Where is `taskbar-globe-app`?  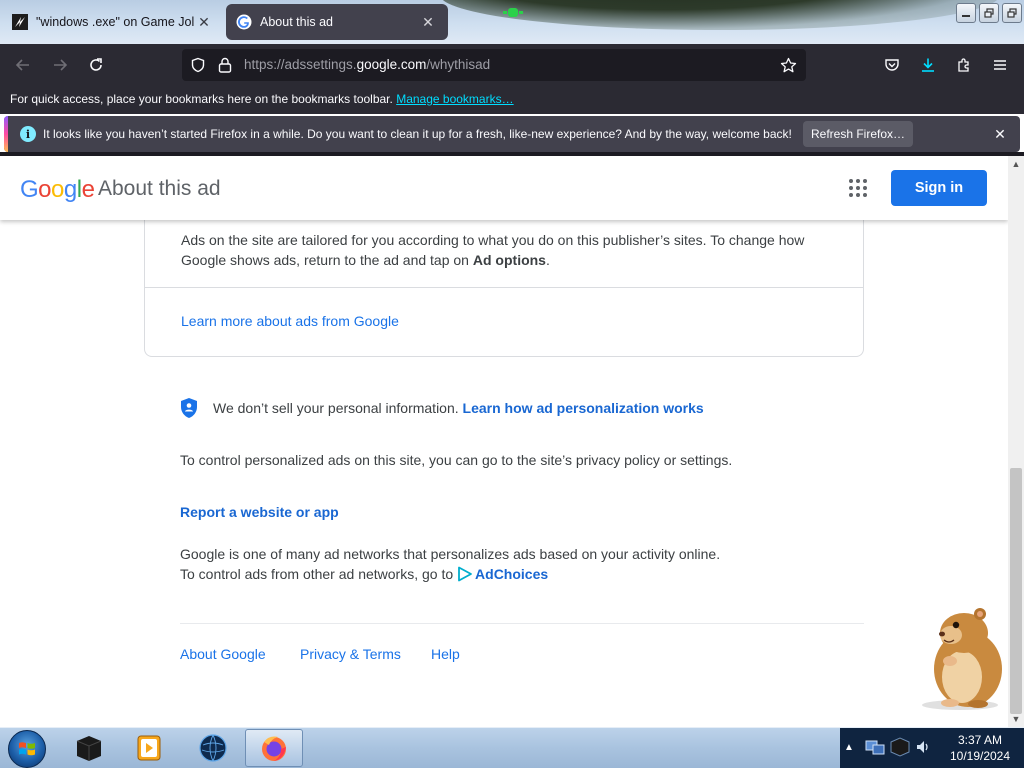
taskbar-globe-app is located at coordinates (213, 748).